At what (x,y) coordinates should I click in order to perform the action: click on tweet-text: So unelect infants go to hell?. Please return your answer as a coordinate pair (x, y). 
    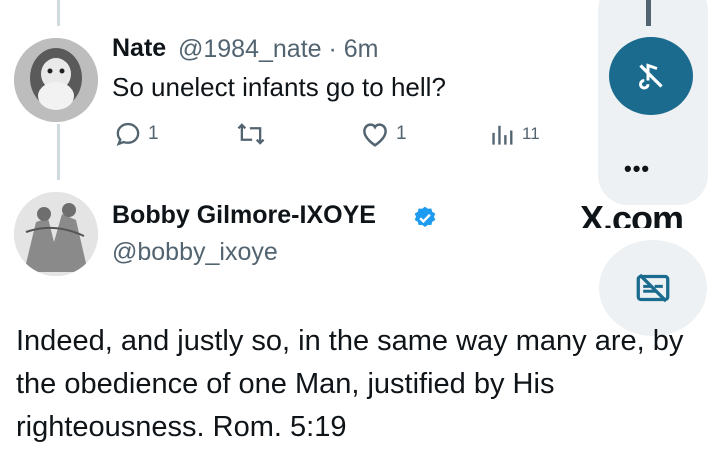
    Looking at the image, I should click on (279, 87).